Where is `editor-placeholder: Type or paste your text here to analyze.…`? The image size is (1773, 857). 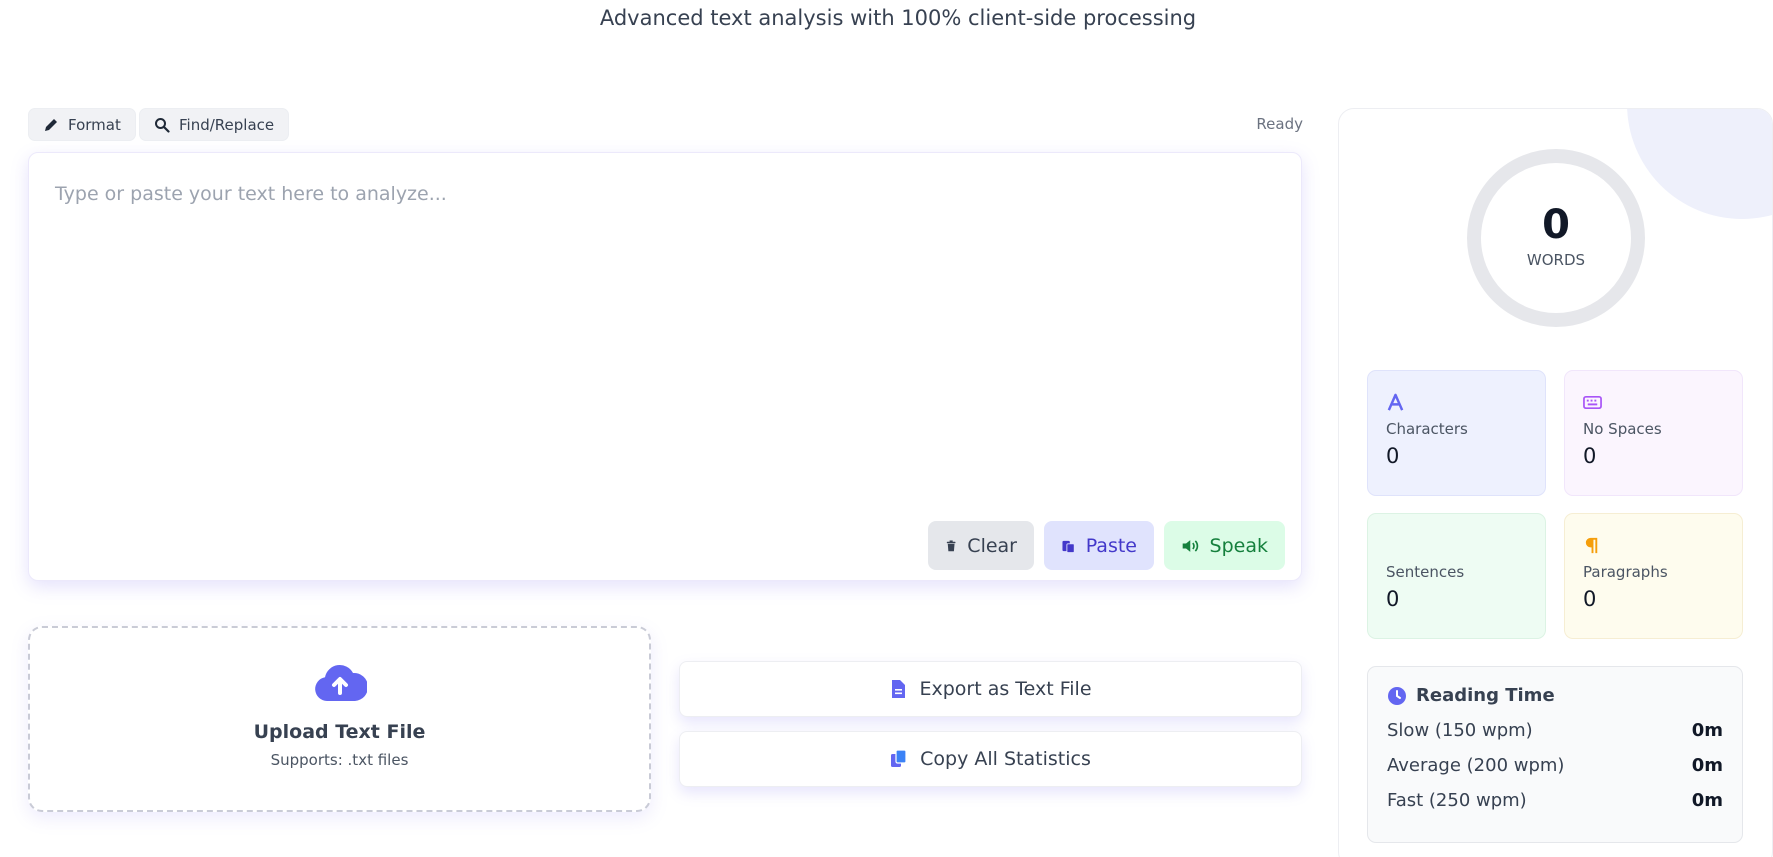 editor-placeholder: Type or paste your text here to analyze.… is located at coordinates (251, 194).